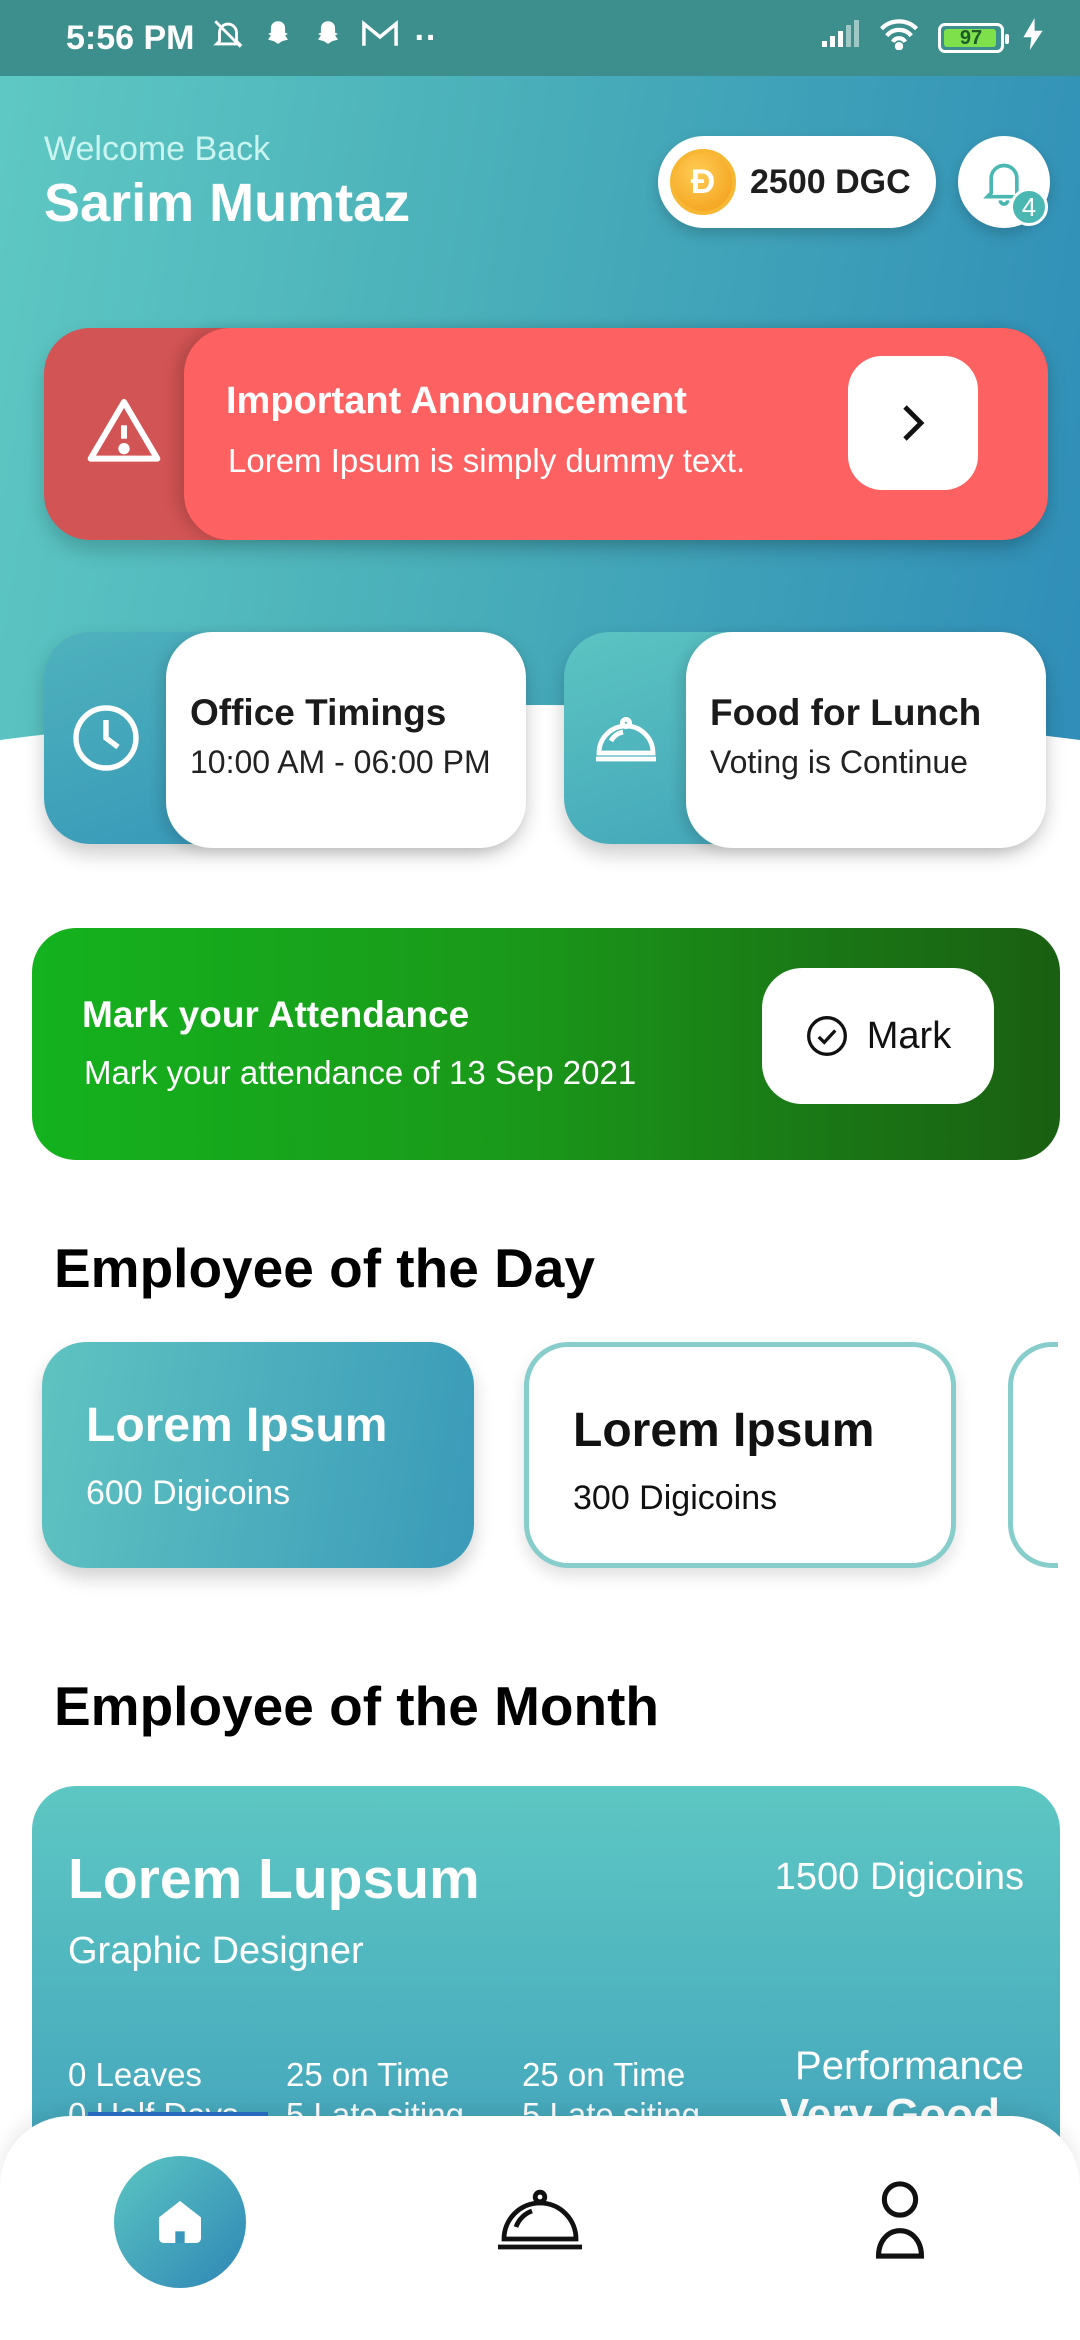 This screenshot has width=1080, height=2340. I want to click on food-cloche-icon, so click(626, 739).